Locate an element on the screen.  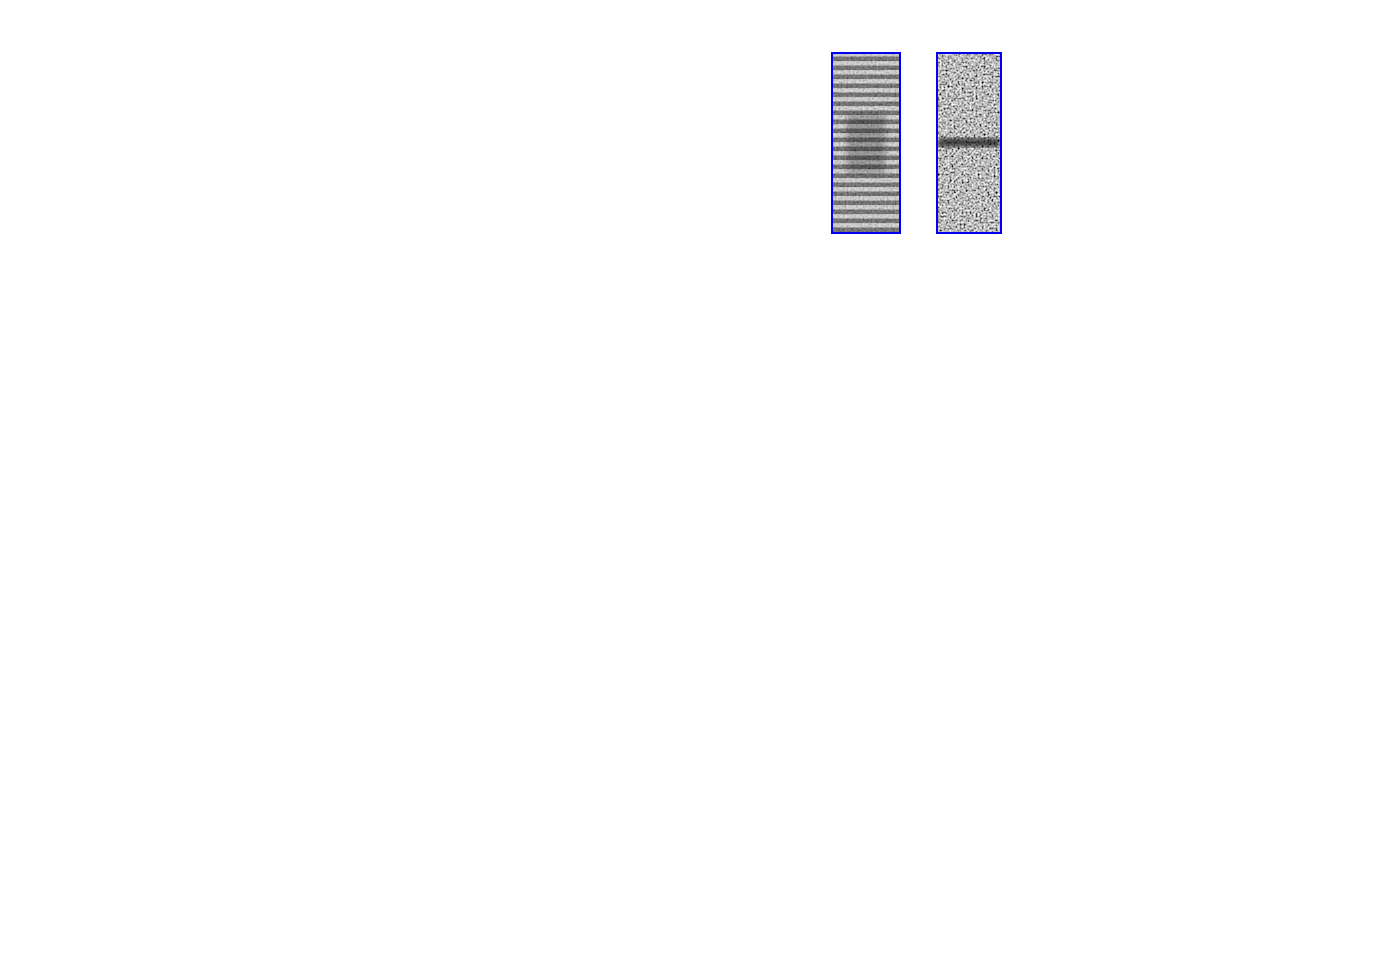
clean-svg is located at coordinates (969, 143).